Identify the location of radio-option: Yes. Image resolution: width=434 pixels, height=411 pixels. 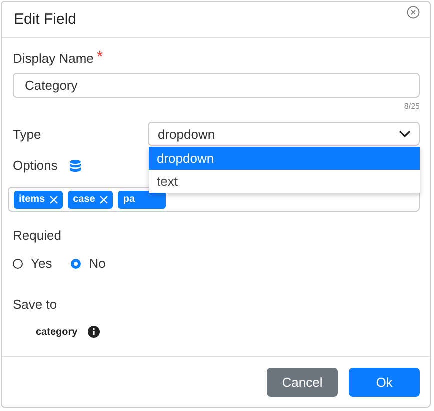
(32, 263).